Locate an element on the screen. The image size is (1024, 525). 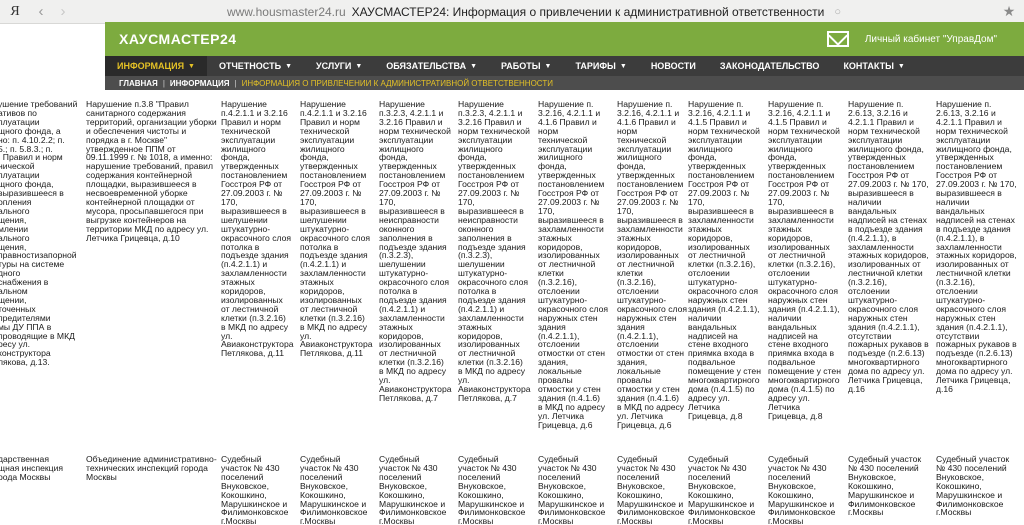
nav-item-label: РАБОТЫ is located at coordinates (521, 66).